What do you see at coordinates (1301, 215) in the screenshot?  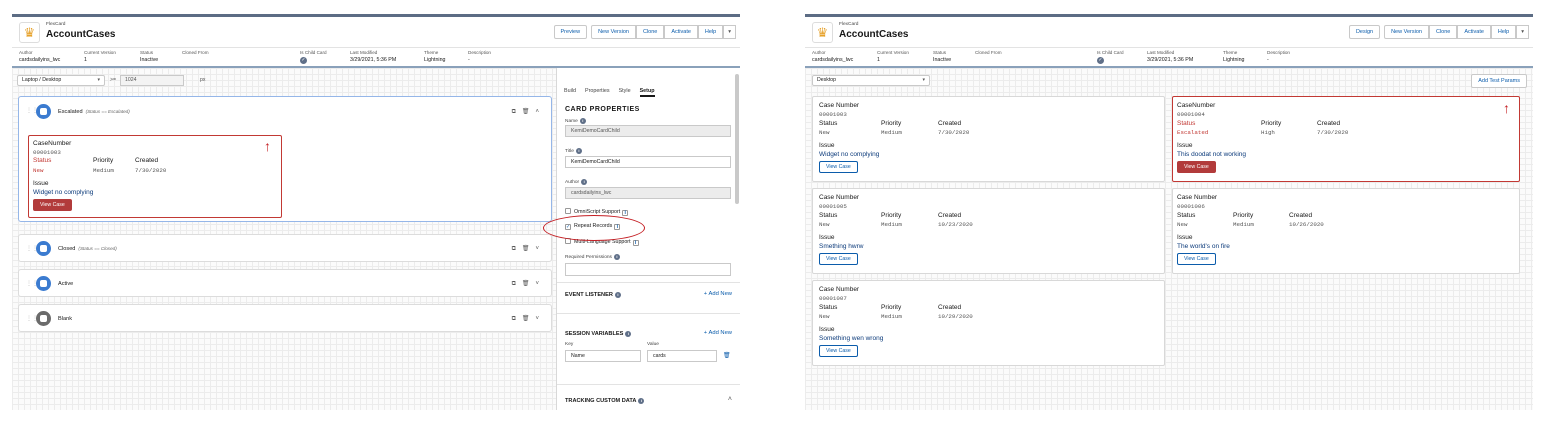 I see `created-label: Created` at bounding box center [1301, 215].